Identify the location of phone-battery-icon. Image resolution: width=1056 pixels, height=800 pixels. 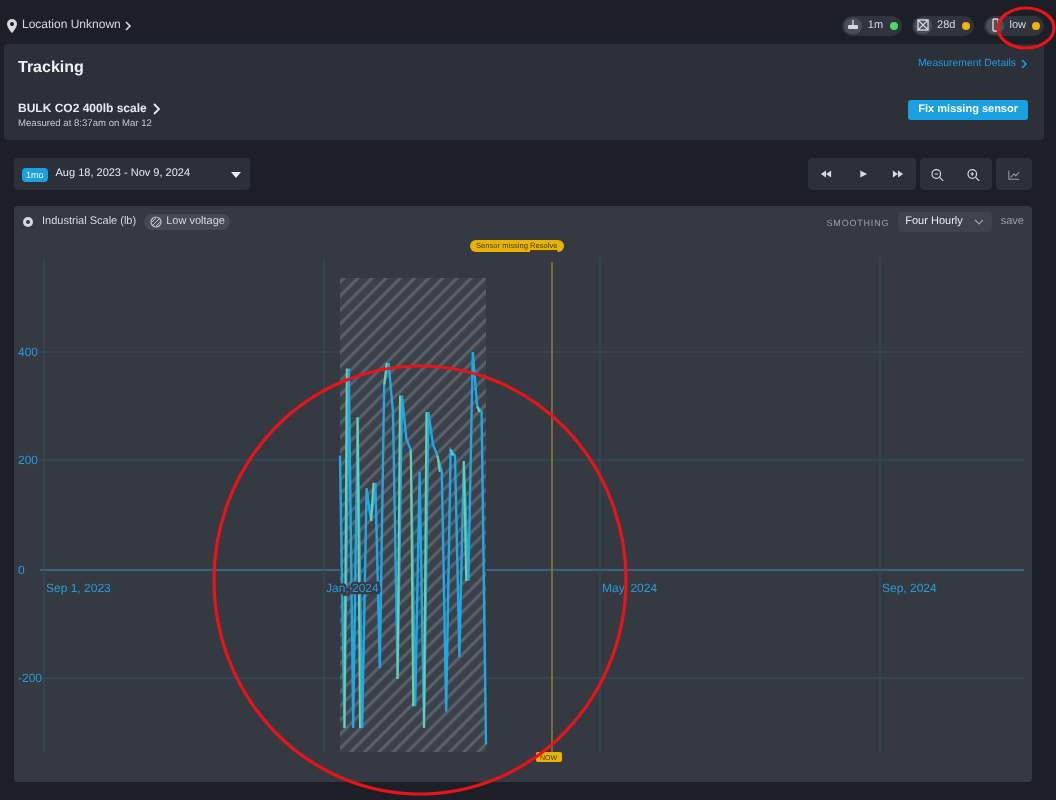
(994, 25).